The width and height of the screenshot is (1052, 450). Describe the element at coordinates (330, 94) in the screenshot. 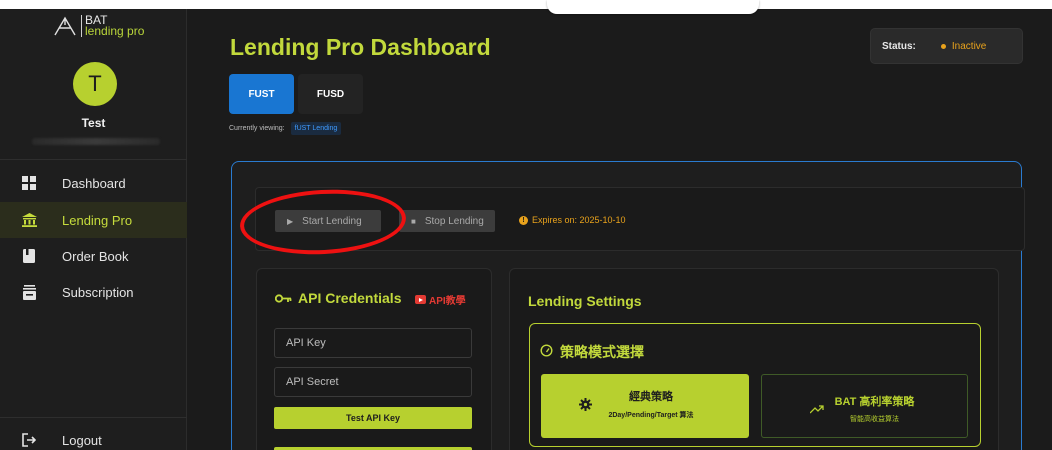

I see `tab-fusd: FUSD` at that location.